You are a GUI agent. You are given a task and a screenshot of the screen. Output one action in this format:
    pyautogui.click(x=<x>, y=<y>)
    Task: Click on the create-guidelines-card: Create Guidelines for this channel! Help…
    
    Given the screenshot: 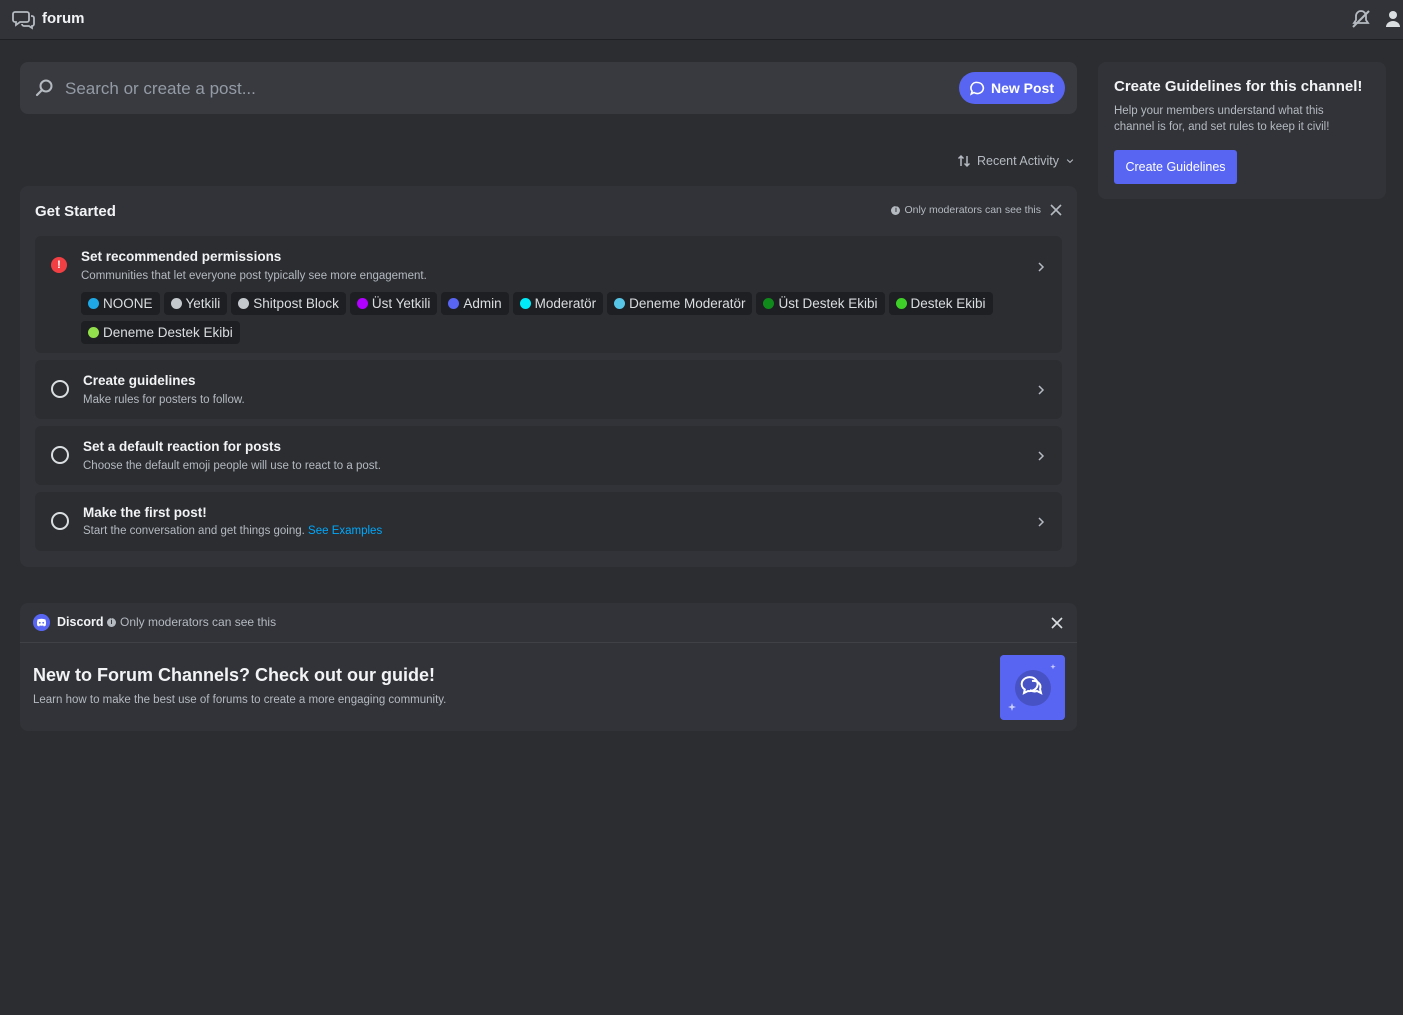 What is the action you would take?
    pyautogui.click(x=1242, y=130)
    